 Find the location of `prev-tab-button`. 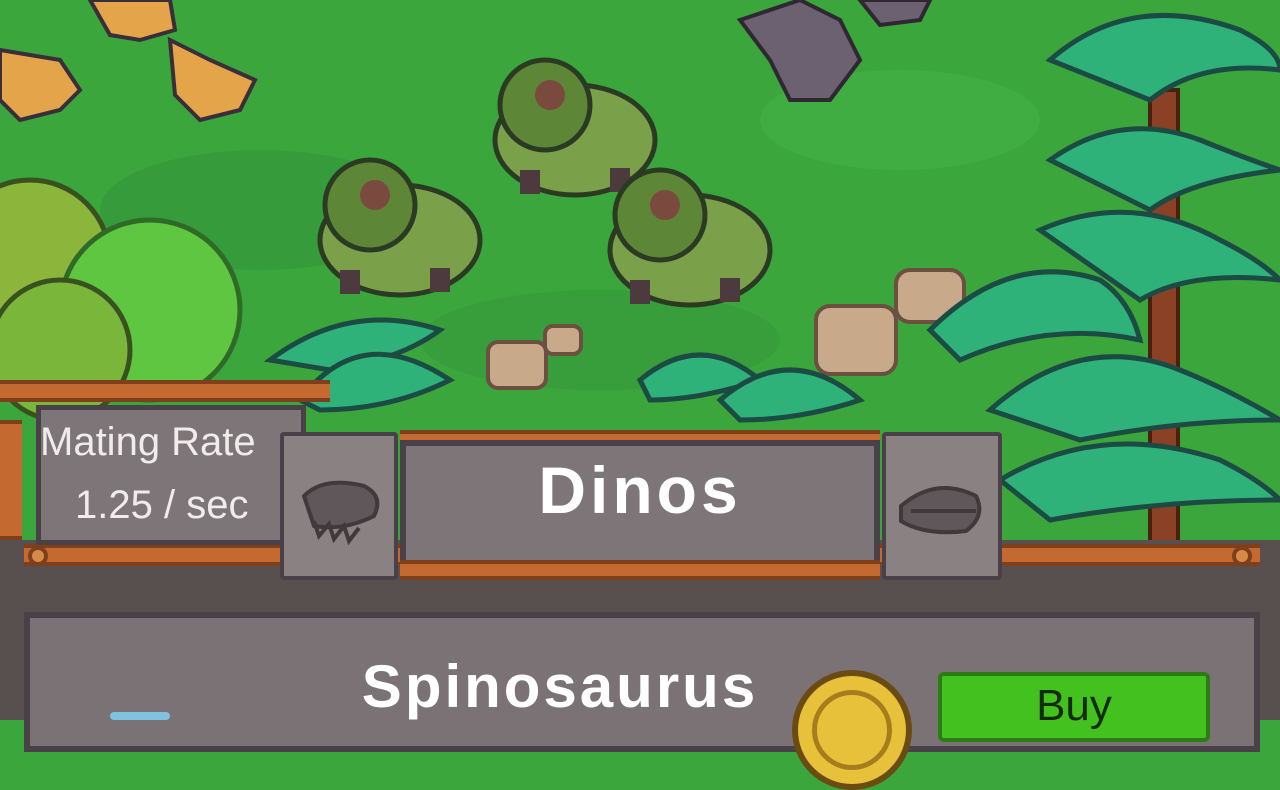

prev-tab-button is located at coordinates (339, 506).